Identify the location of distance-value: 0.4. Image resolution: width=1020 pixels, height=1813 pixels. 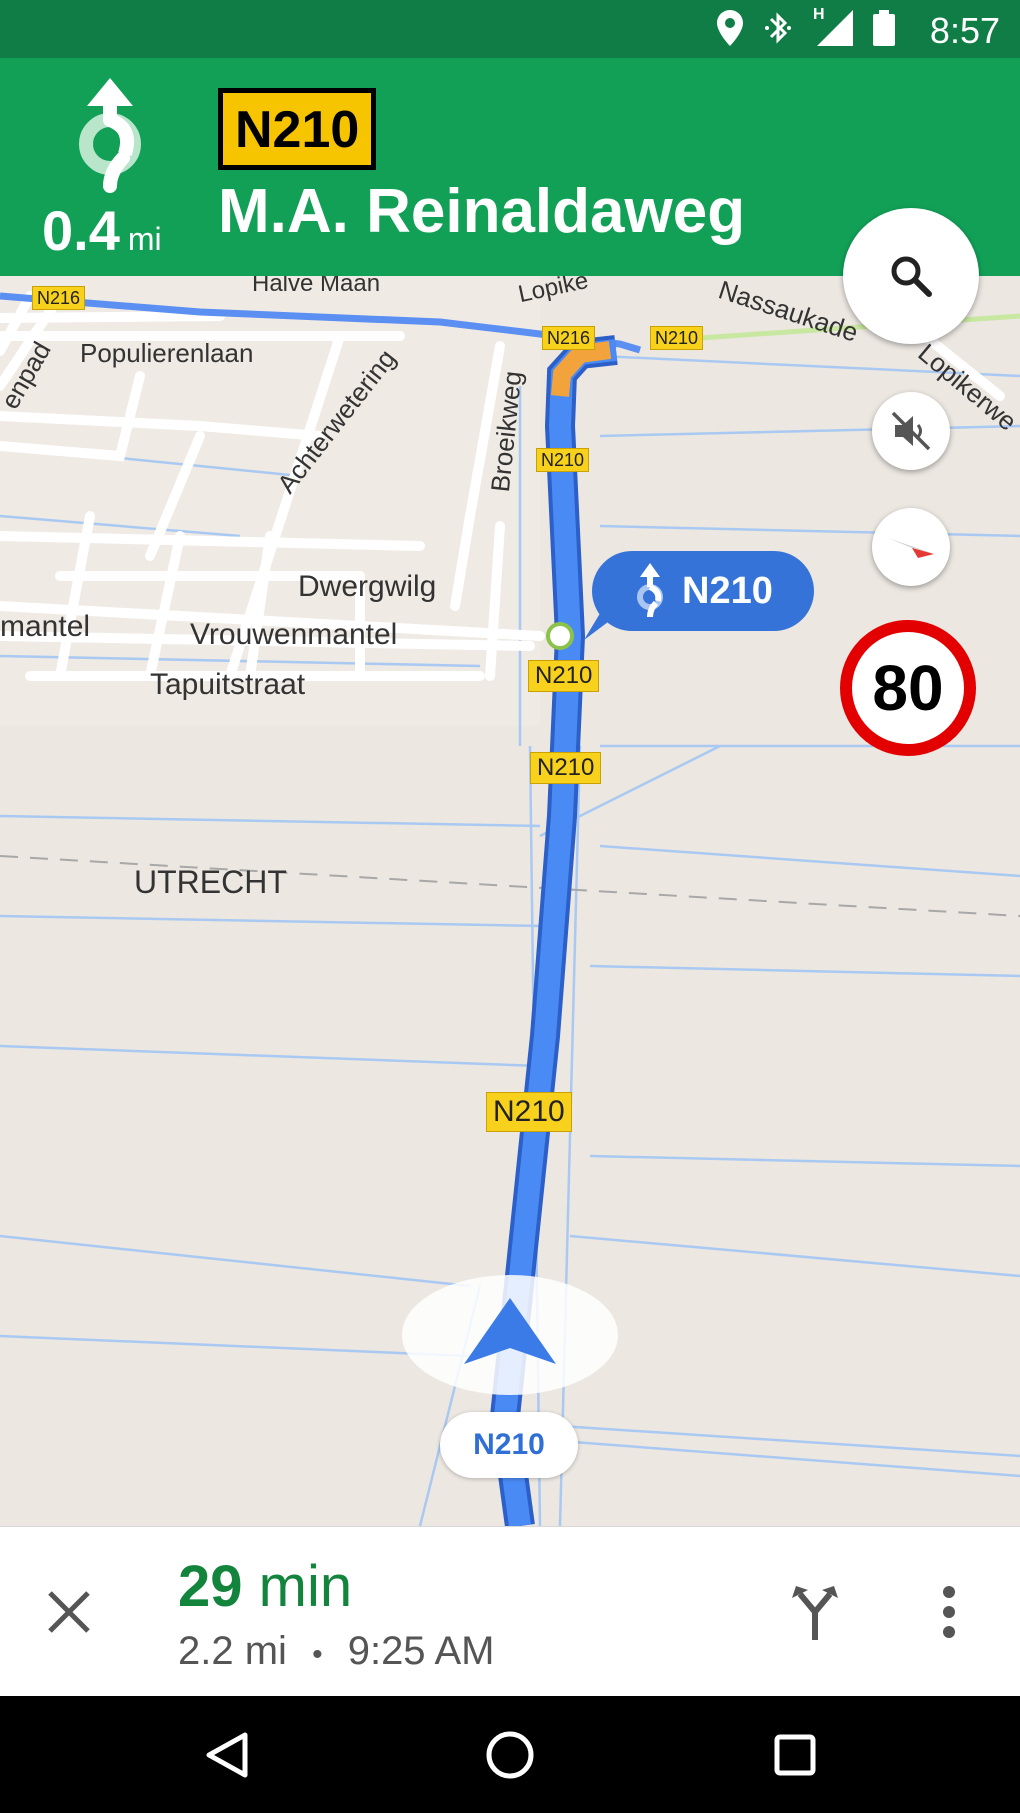
(81, 230).